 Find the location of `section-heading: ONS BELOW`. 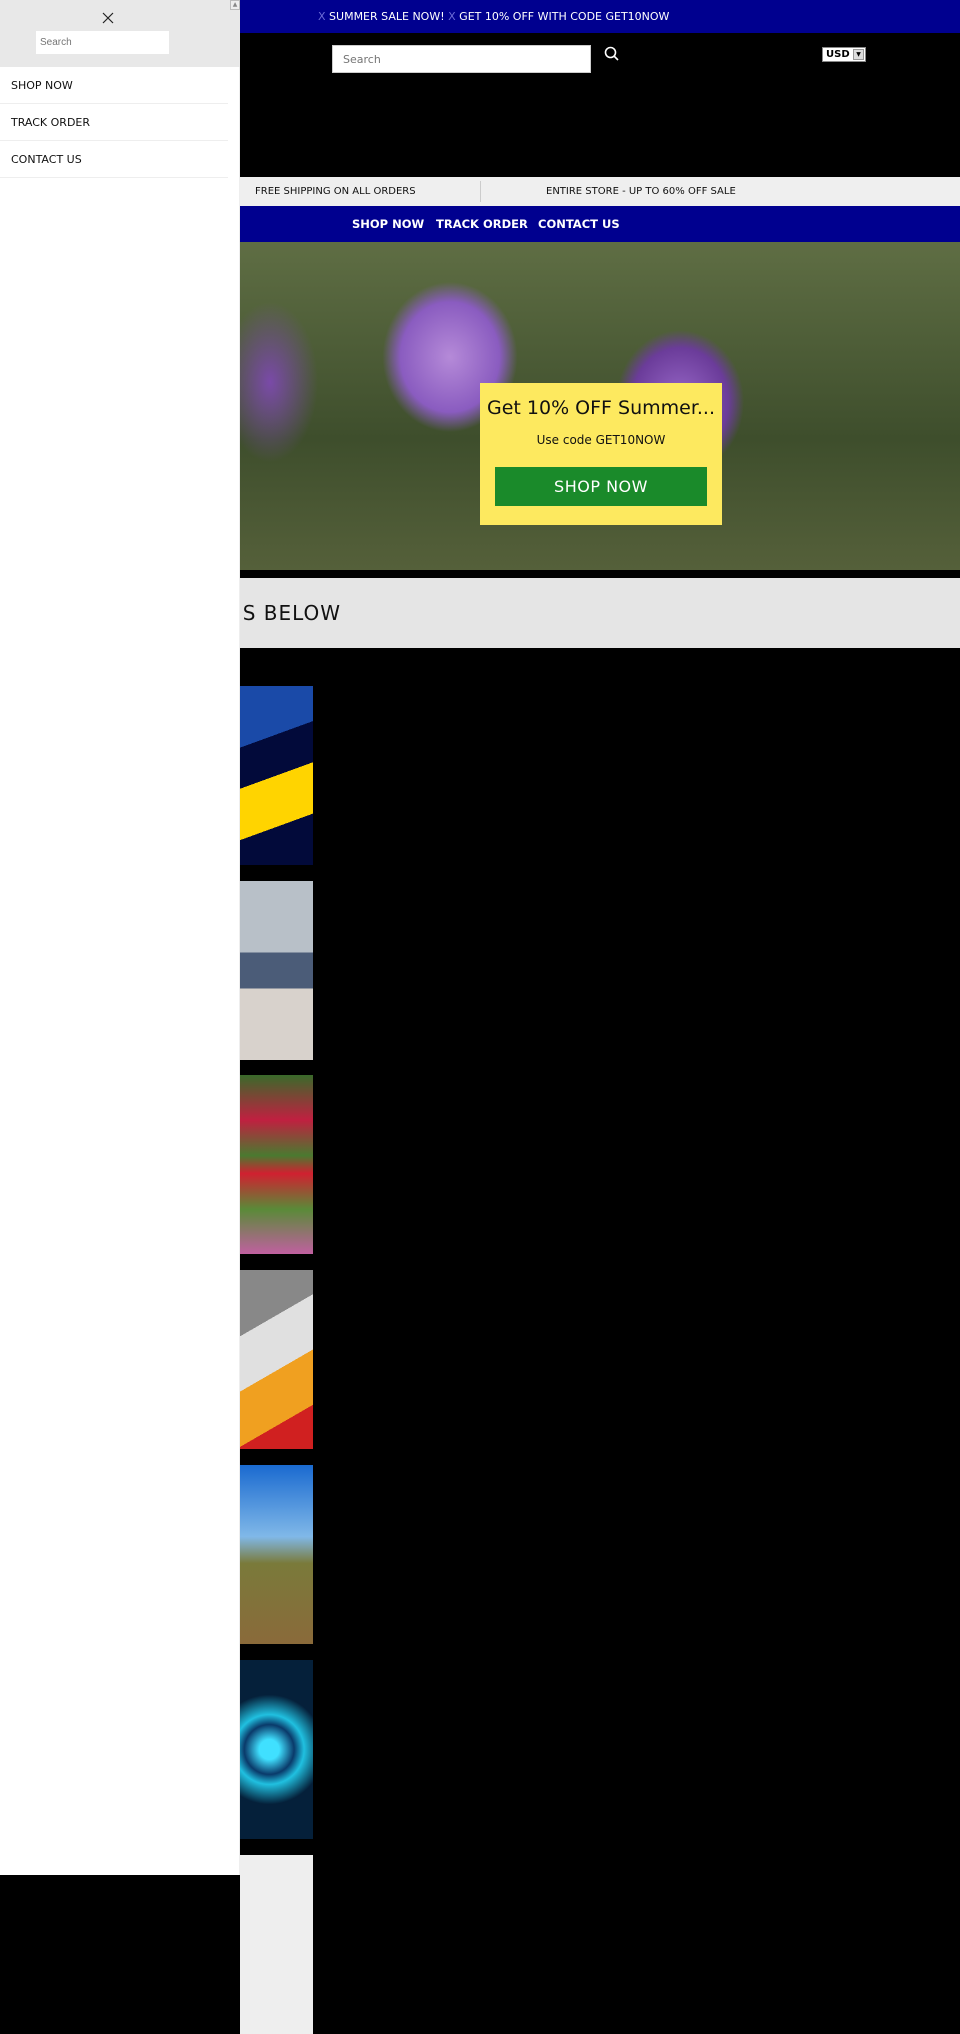

section-heading: ONS BELOW is located at coordinates (291, 613).